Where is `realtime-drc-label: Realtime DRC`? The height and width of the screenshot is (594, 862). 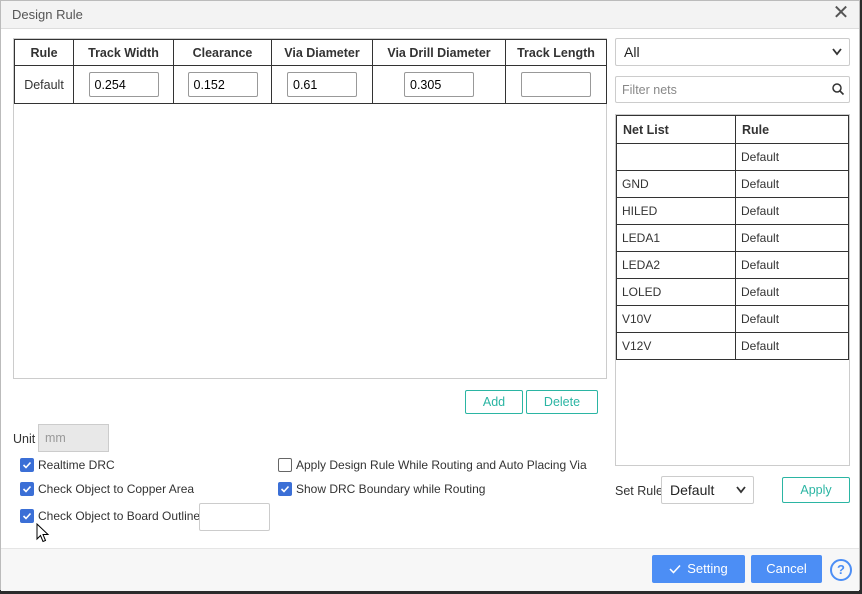
realtime-drc-label: Realtime DRC is located at coordinates (76, 465).